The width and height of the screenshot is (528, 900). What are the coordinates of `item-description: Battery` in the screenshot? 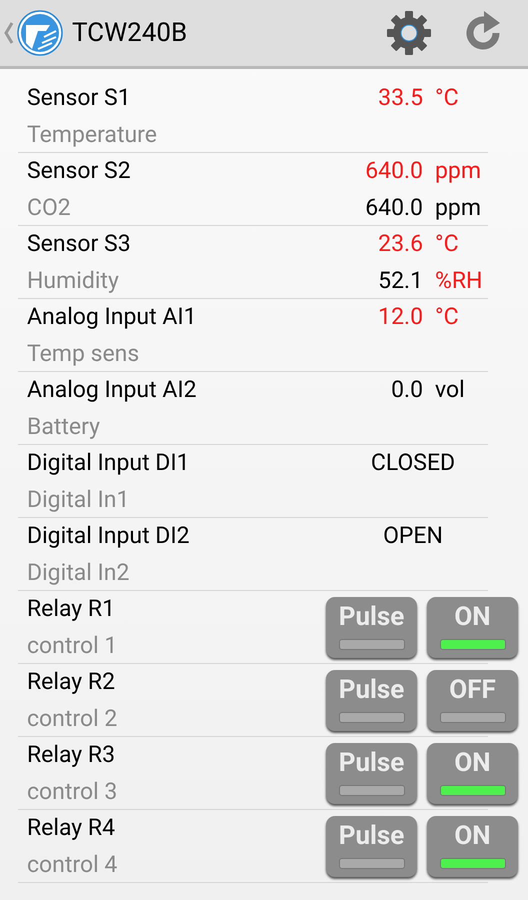 It's located at (64, 427).